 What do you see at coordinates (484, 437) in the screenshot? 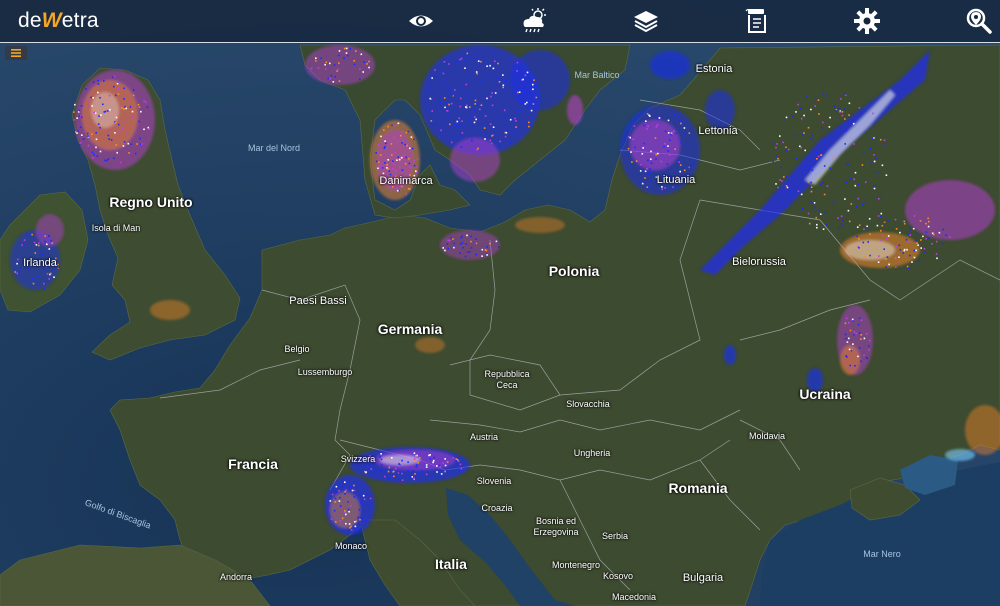
I see `label-austria: Austria` at bounding box center [484, 437].